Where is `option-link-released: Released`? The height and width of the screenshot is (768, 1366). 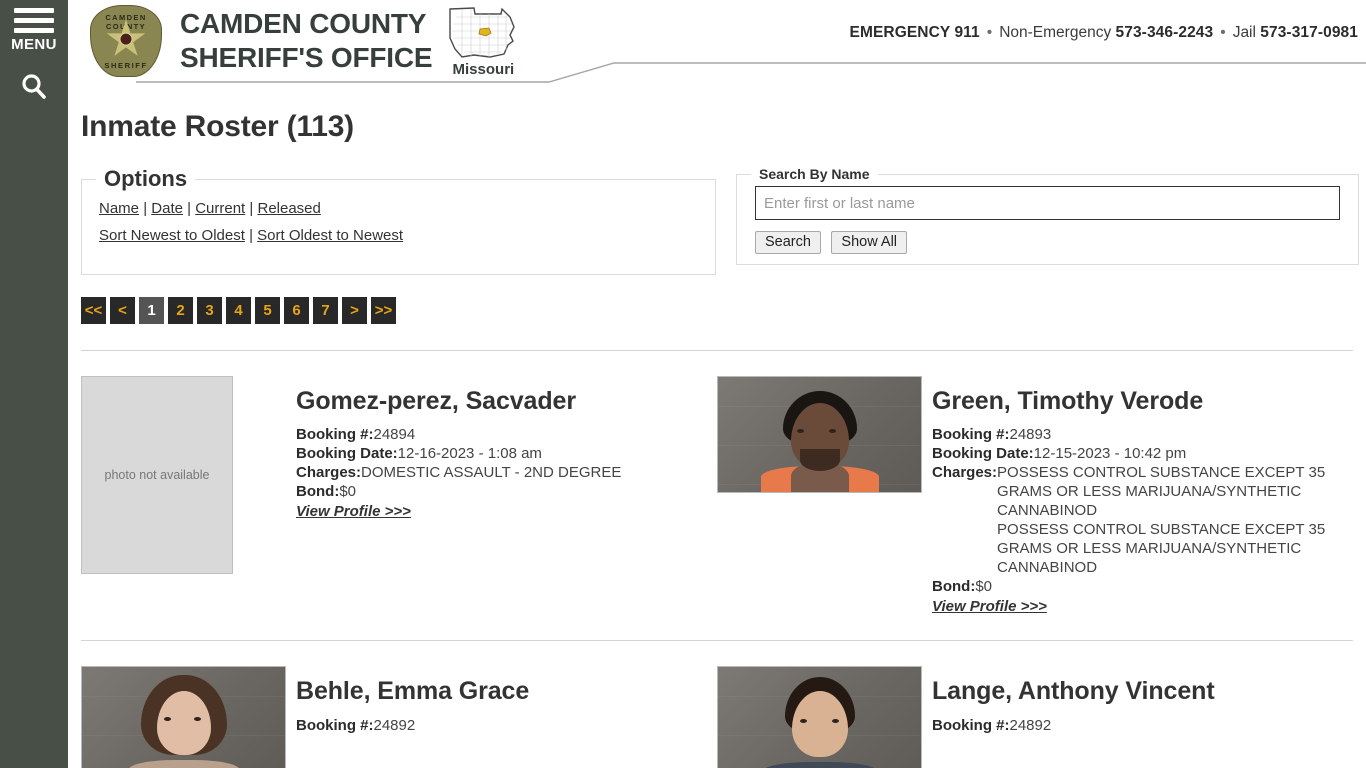
option-link-released: Released is located at coordinates (288, 208).